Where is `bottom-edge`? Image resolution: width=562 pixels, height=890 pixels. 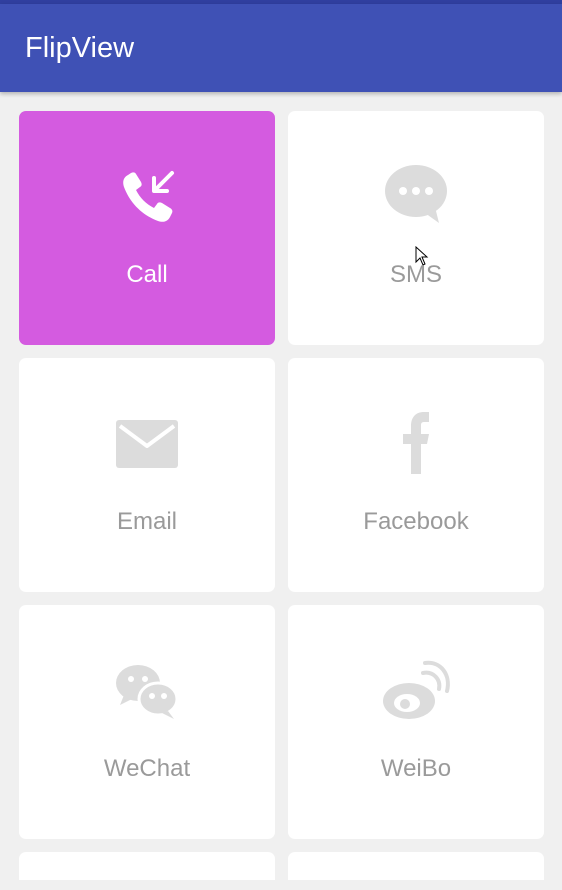 bottom-edge is located at coordinates (281, 885).